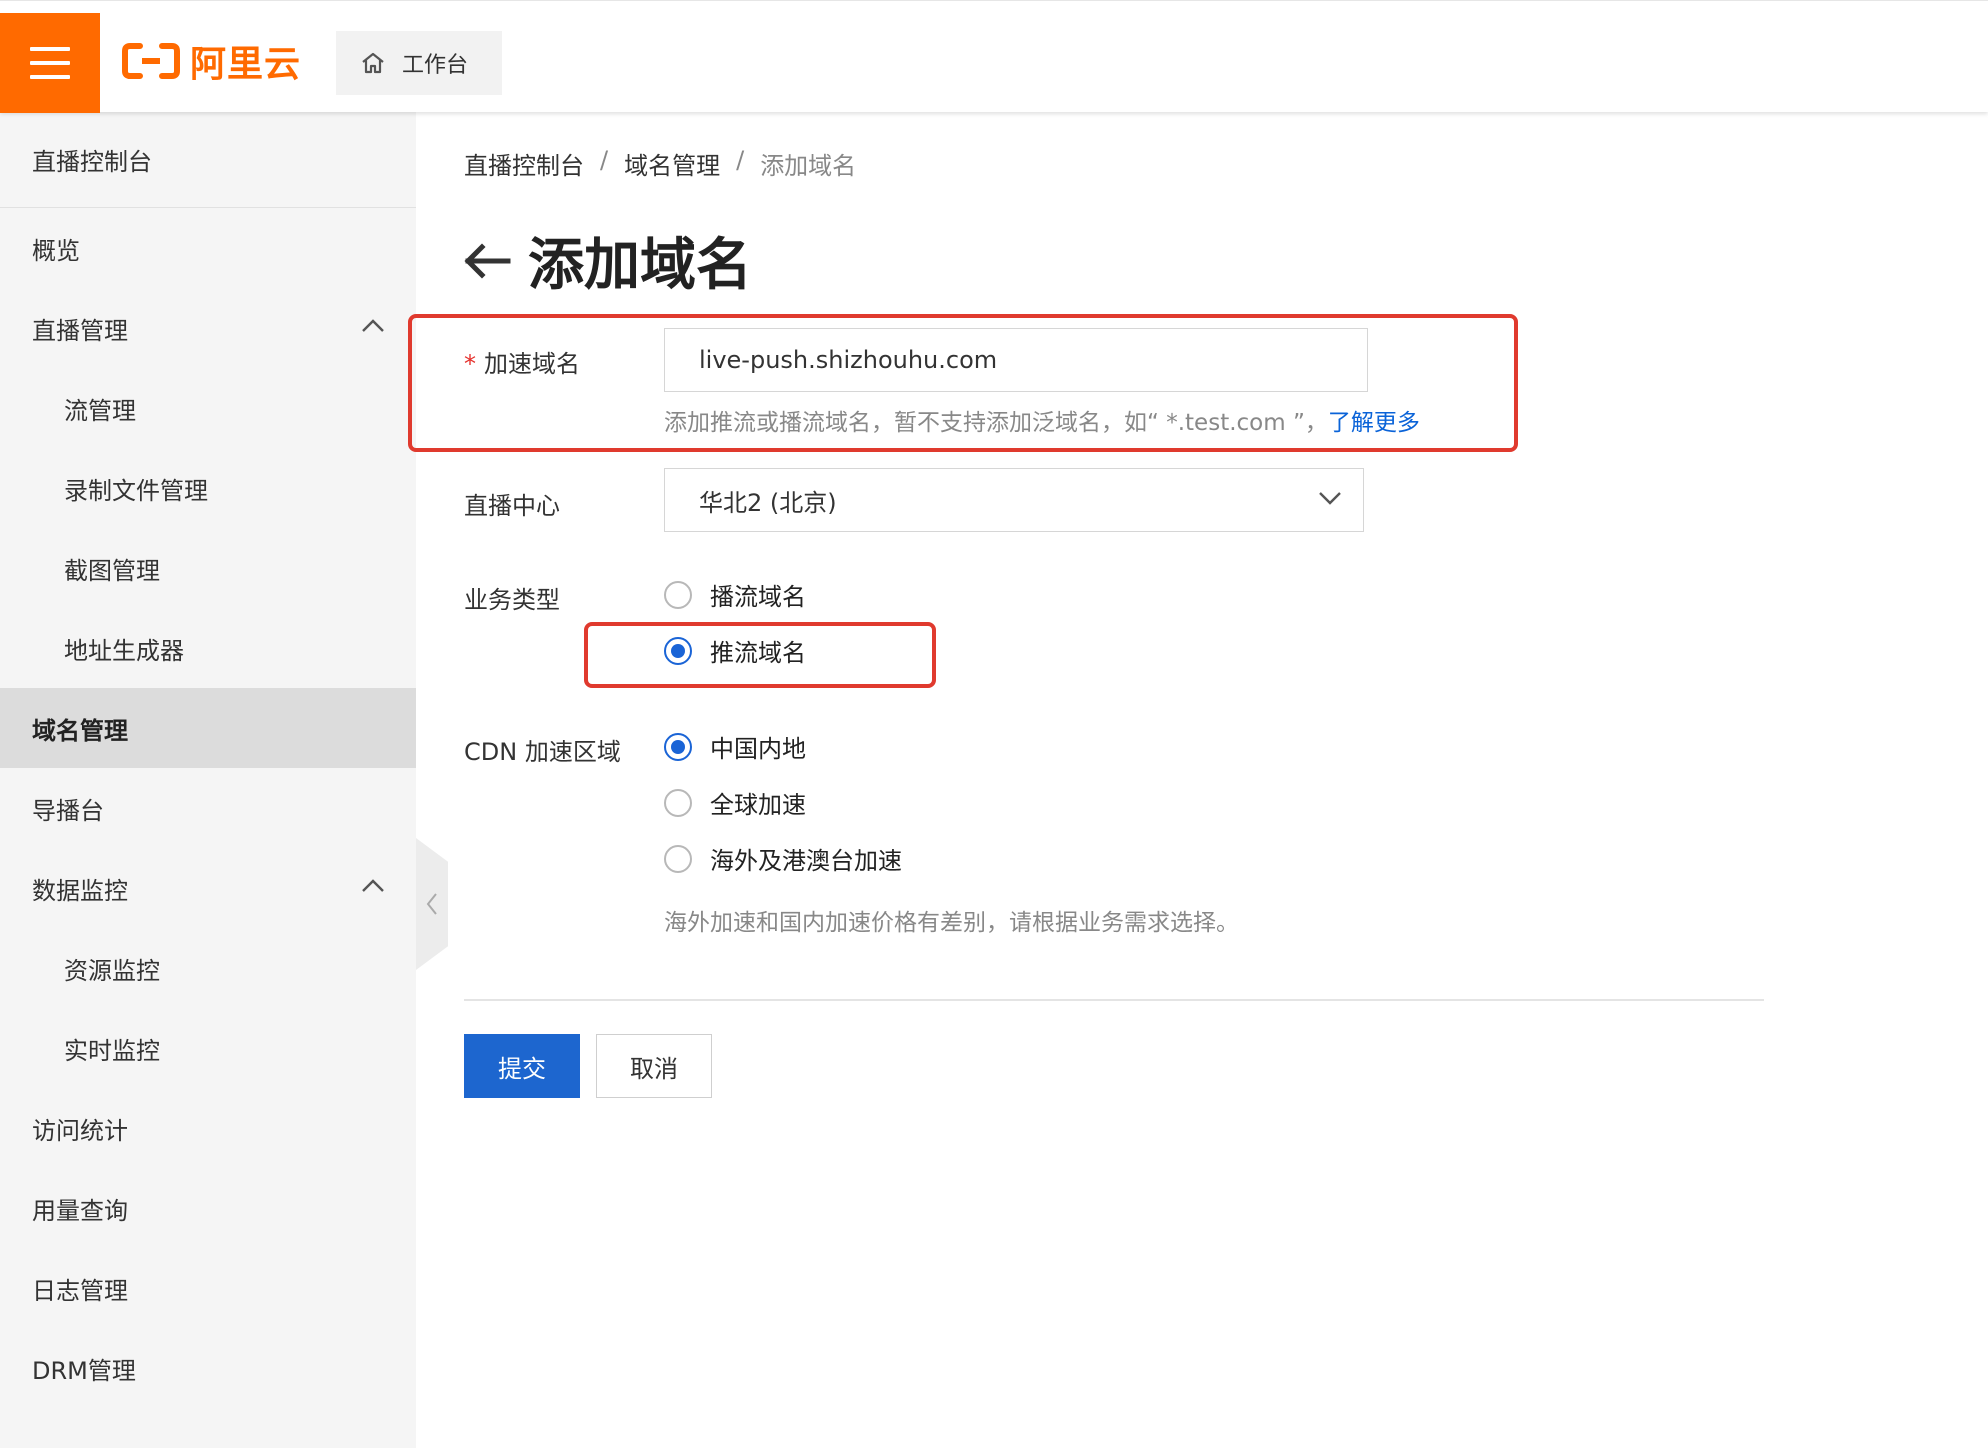  Describe the element at coordinates (951, 923) in the screenshot. I see `cdn-help-text: 海外加速和国内加速价格有差别，请根据业务需求选择。` at that location.